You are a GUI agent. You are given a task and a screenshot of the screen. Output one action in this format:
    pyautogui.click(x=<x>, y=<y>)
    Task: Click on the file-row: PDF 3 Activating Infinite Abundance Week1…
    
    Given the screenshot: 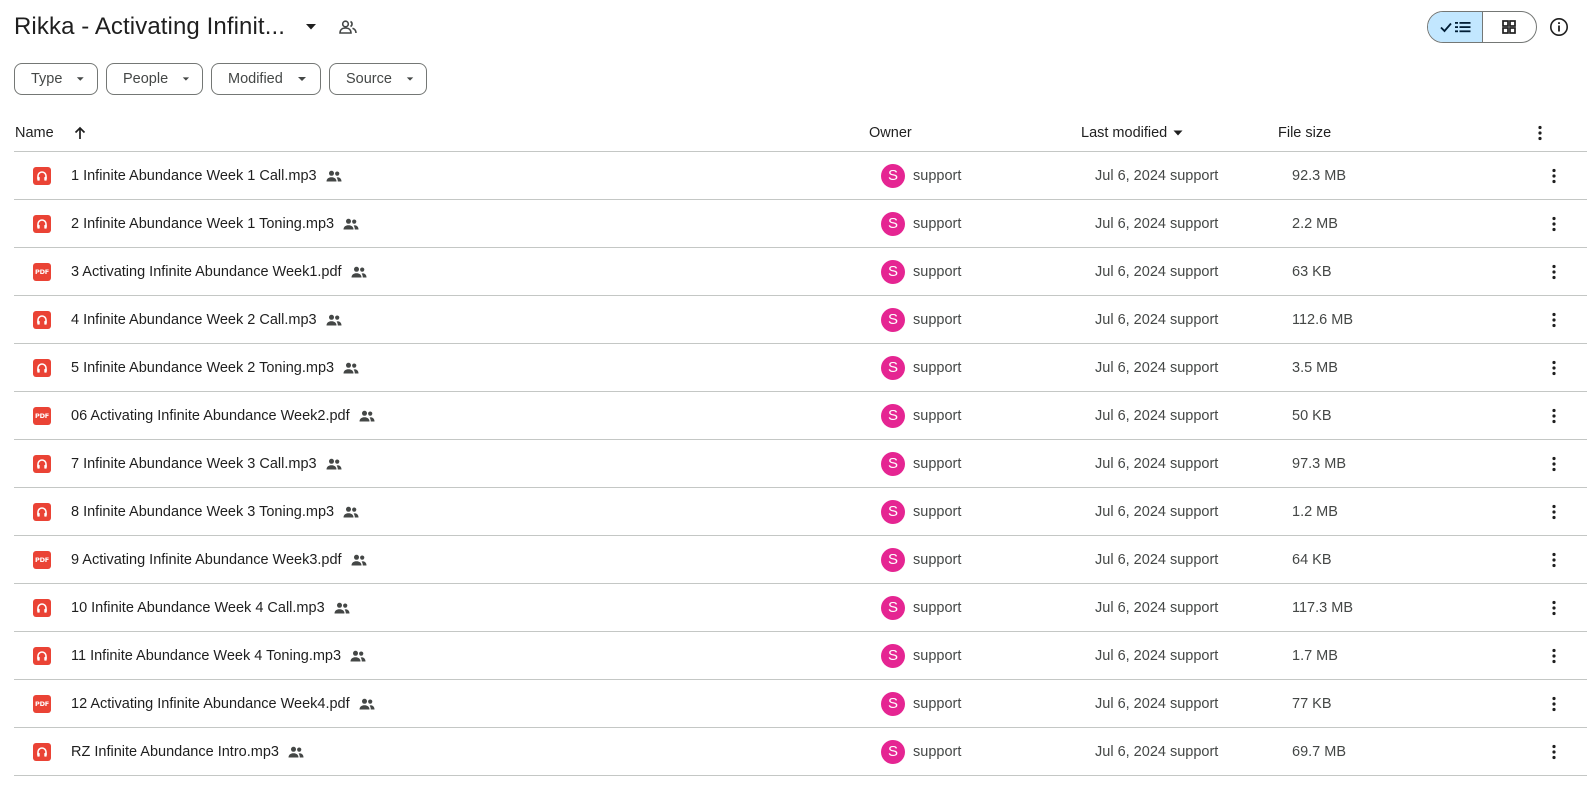 What is the action you would take?
    pyautogui.click(x=800, y=272)
    